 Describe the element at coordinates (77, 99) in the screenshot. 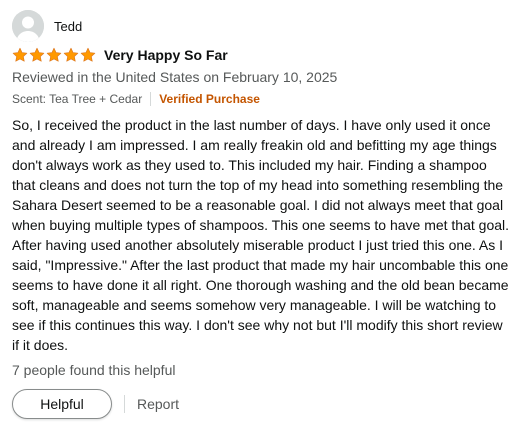

I see `variant-label: Scent: Tea Tree + Cedar` at that location.